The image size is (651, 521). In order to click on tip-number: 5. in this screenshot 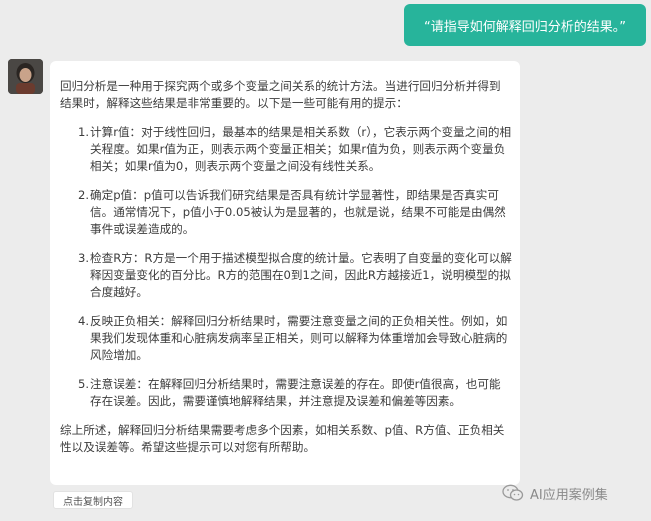, I will do `click(84, 384)`.